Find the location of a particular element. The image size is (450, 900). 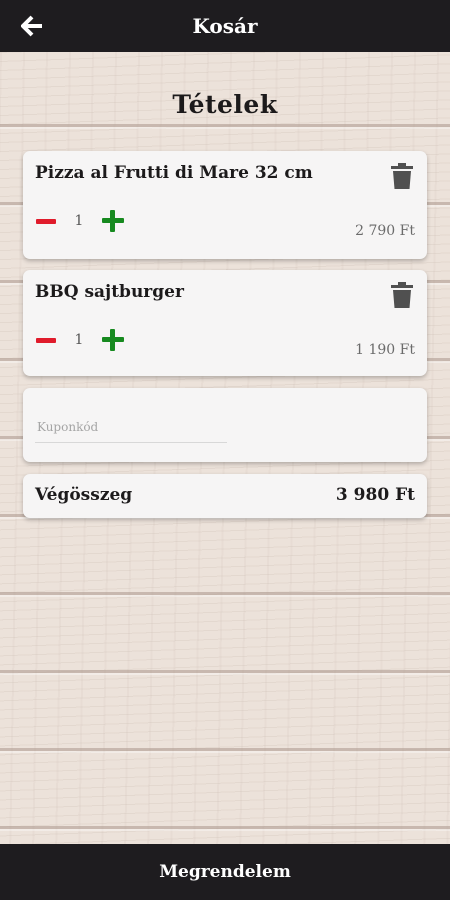

top-bar: Kosár is located at coordinates (225, 26).